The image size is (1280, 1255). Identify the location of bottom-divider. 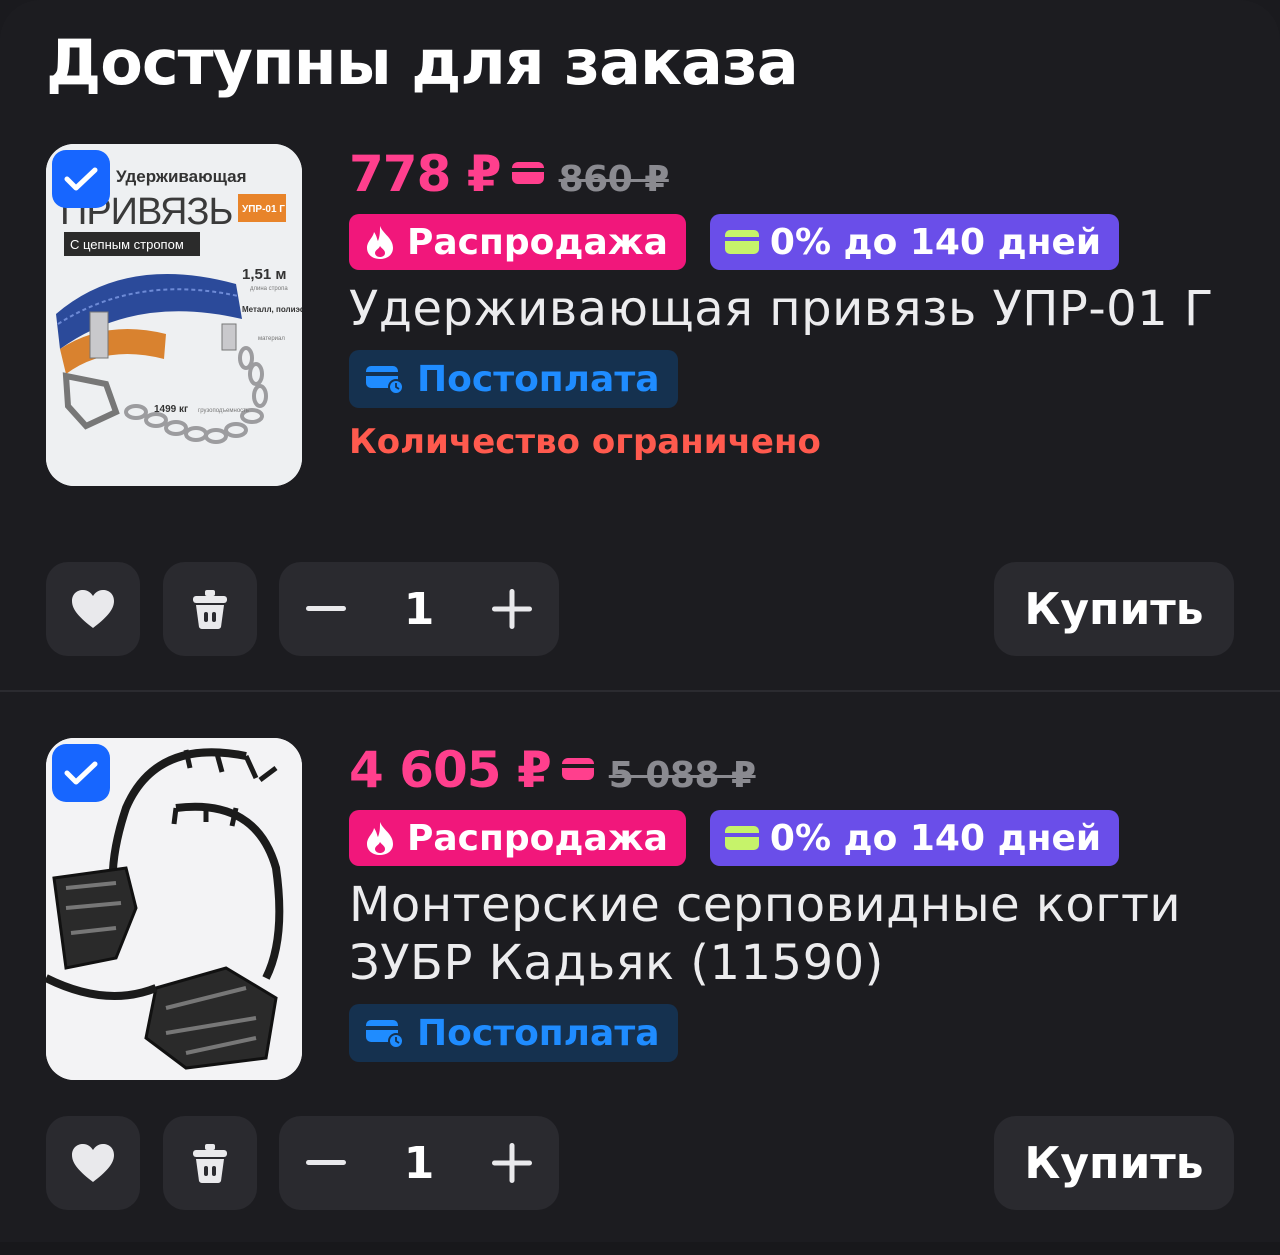
(640, 1248).